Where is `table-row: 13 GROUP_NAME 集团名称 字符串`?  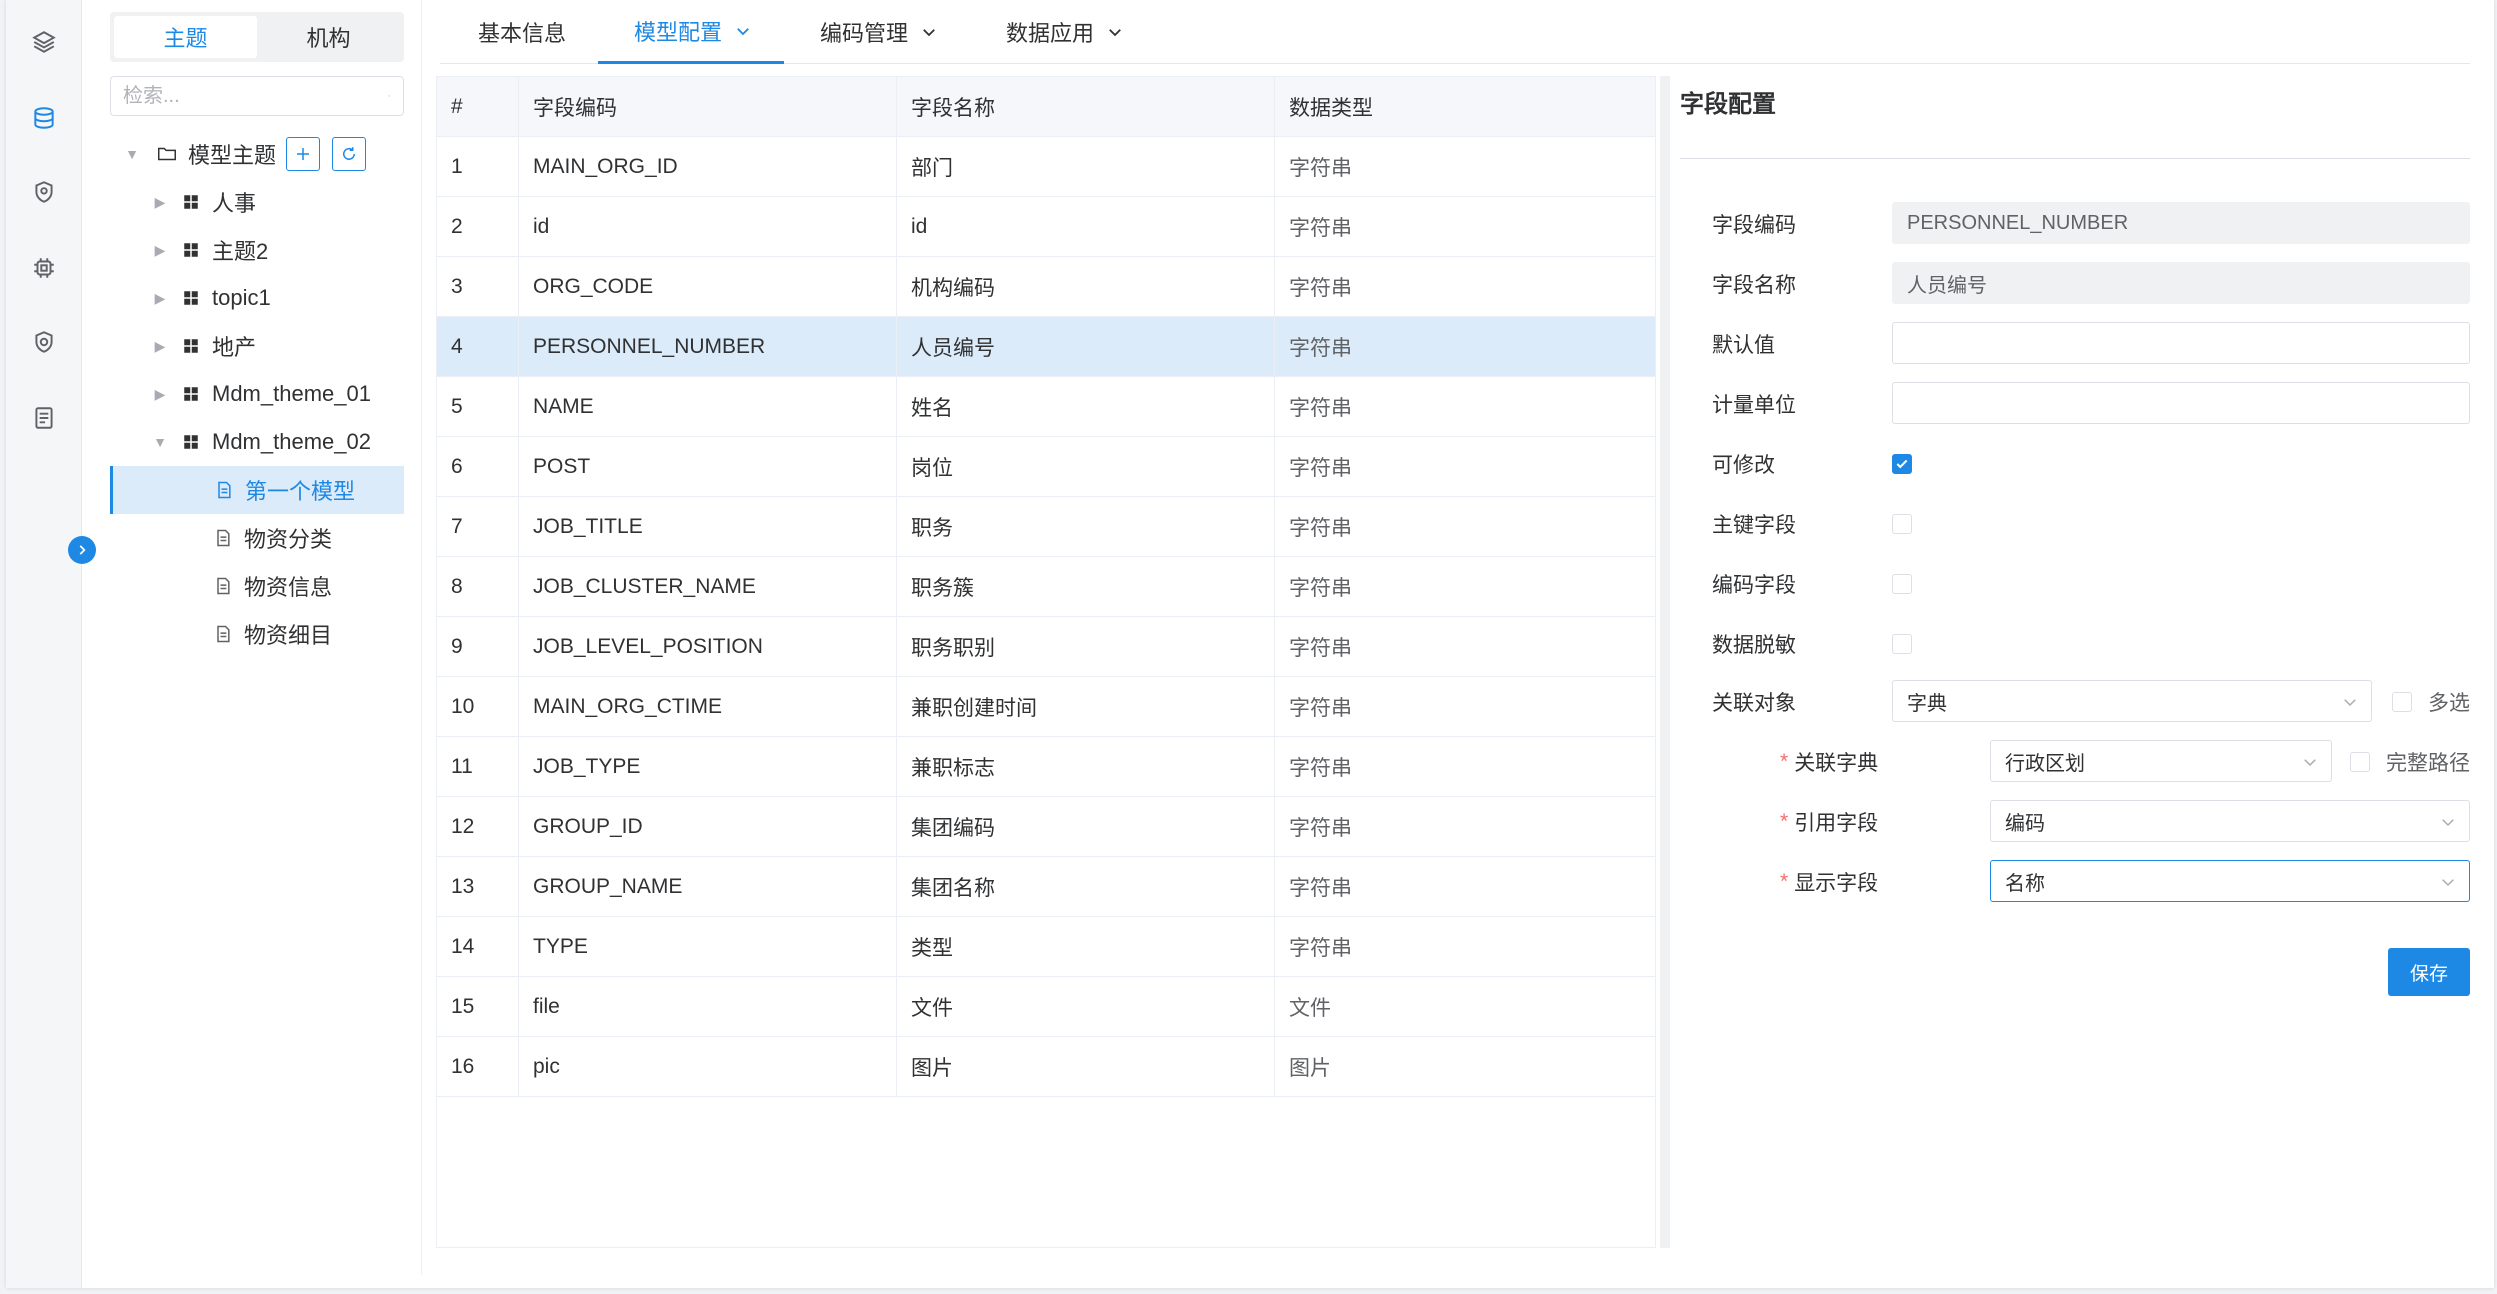 table-row: 13 GROUP_NAME 集团名称 字符串 is located at coordinates (1046, 887).